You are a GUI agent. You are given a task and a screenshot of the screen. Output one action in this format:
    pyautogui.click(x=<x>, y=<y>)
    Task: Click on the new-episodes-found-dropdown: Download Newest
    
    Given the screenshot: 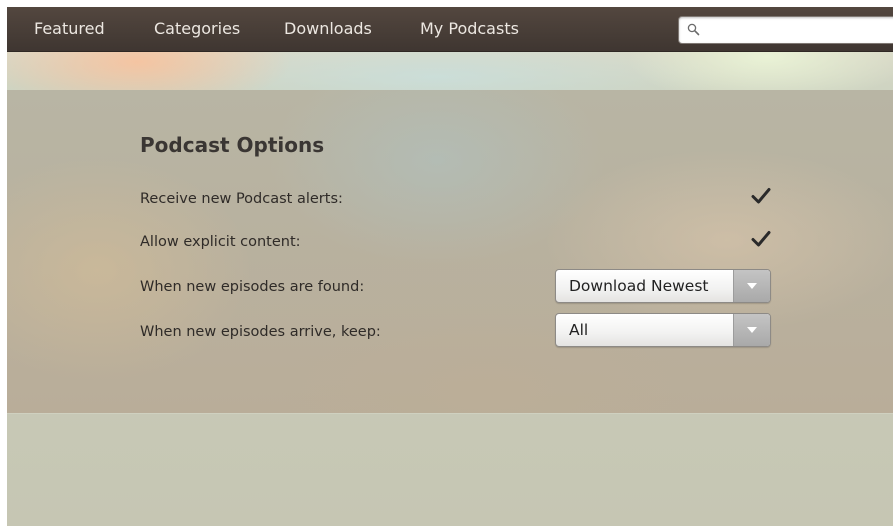 What is the action you would take?
    pyautogui.click(x=663, y=286)
    